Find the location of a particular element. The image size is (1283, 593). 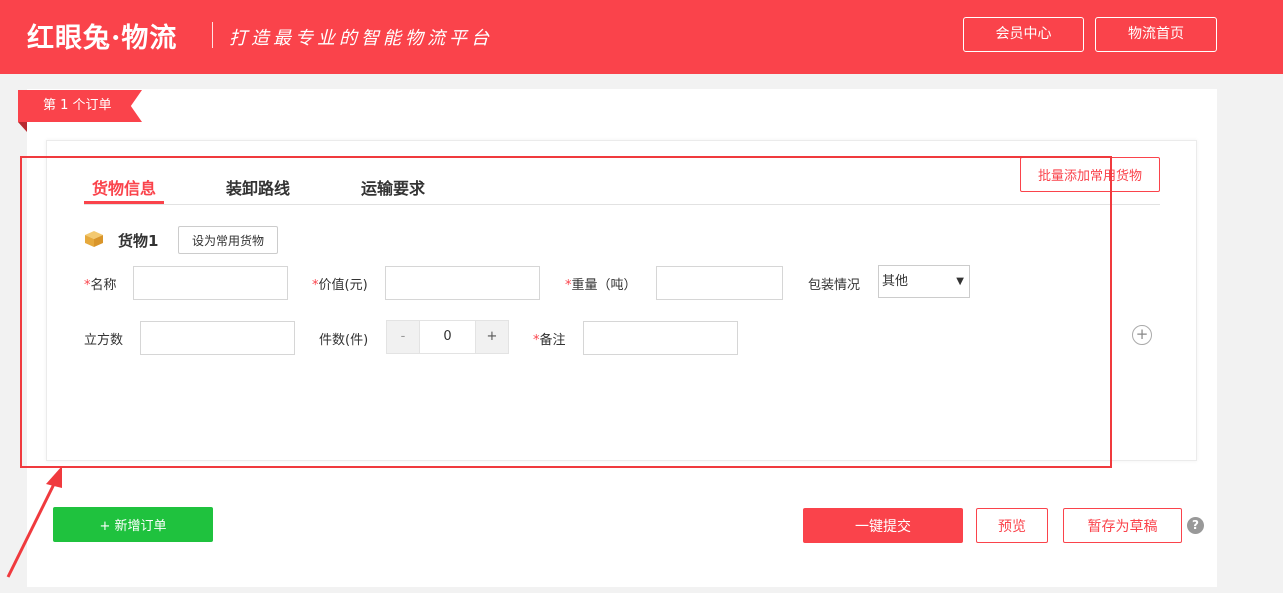

value-label: *价值(元) is located at coordinates (340, 285).